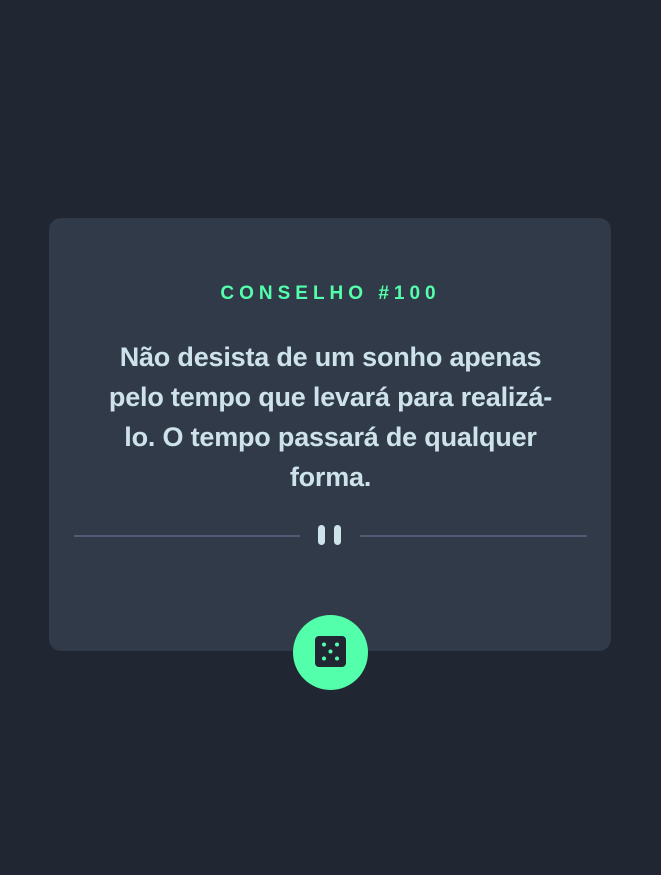  What do you see at coordinates (187, 536) in the screenshot?
I see `divider-line-left` at bounding box center [187, 536].